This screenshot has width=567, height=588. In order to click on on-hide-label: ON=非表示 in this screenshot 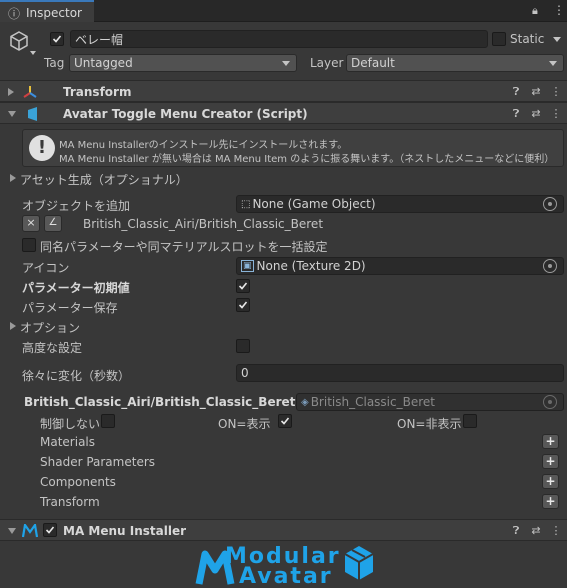, I will do `click(429, 424)`.